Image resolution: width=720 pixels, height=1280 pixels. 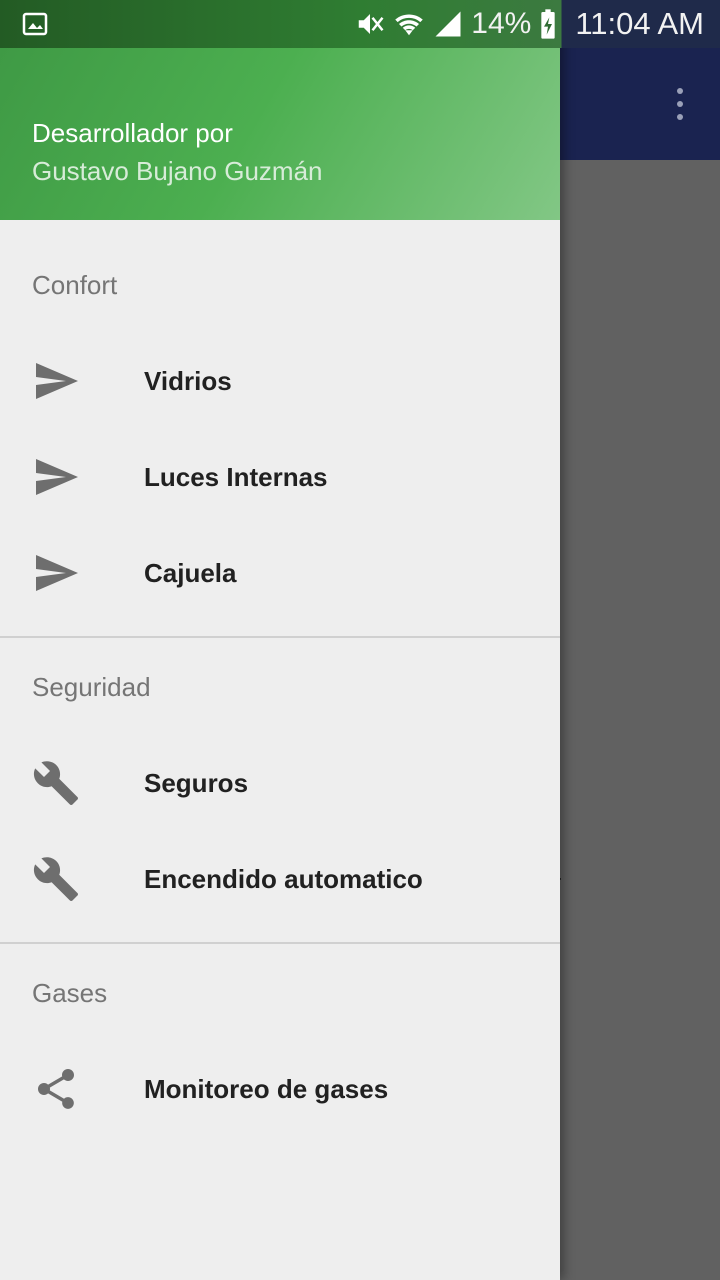 What do you see at coordinates (283, 878) in the screenshot?
I see `menu-item-label: Encendido automatico` at bounding box center [283, 878].